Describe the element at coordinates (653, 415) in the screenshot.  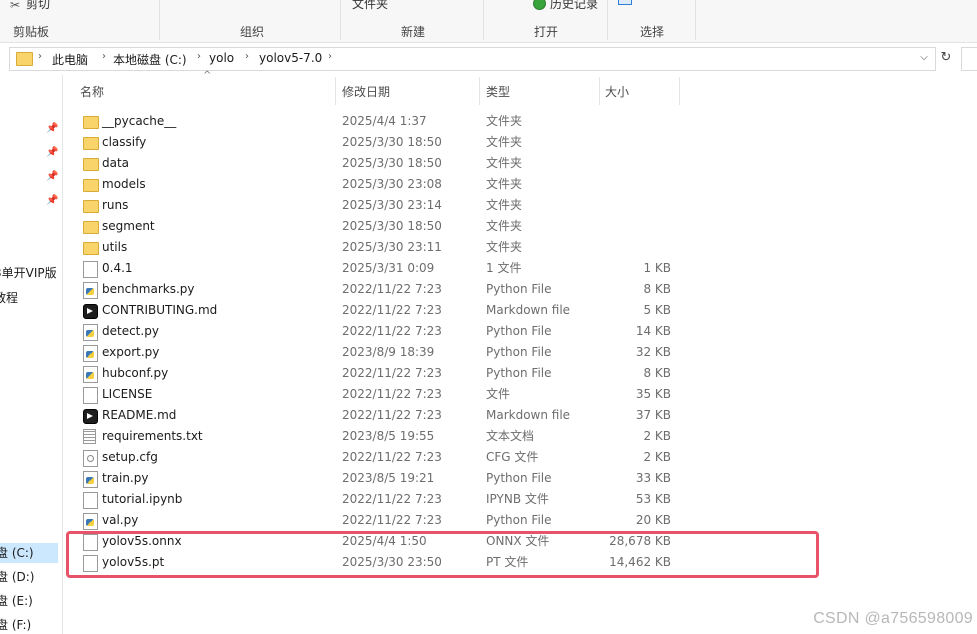
I see `file-size: 37 KB` at that location.